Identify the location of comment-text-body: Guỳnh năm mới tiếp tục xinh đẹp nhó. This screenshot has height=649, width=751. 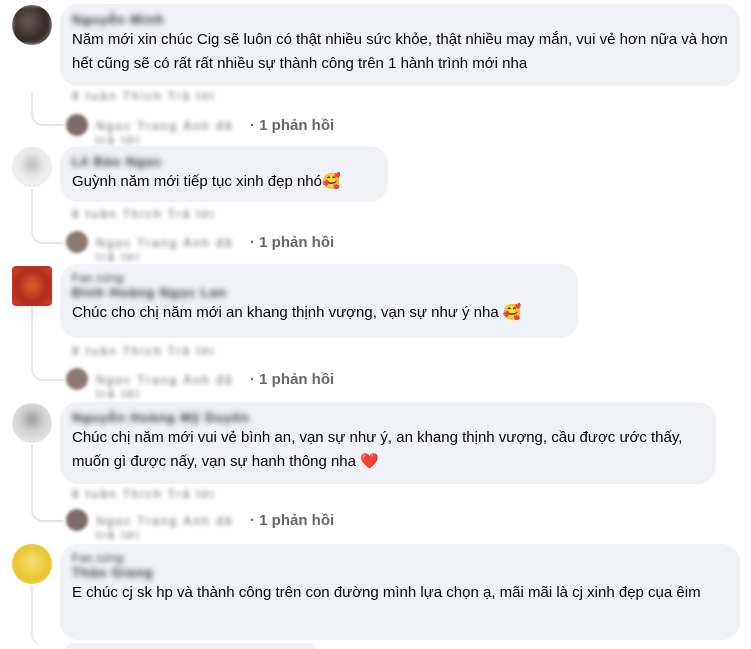
(197, 181).